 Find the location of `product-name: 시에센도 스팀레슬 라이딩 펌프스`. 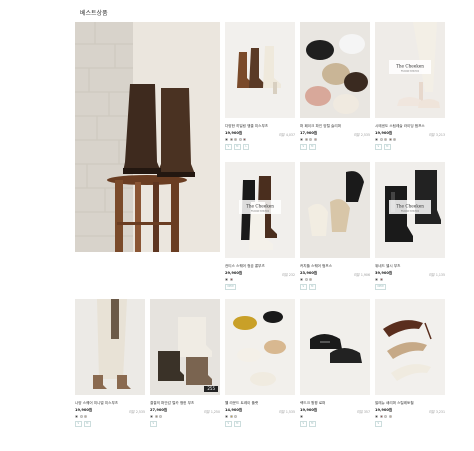

product-name: 시에센도 스팀레슬 라이딩 펌프스 is located at coordinates (400, 126).